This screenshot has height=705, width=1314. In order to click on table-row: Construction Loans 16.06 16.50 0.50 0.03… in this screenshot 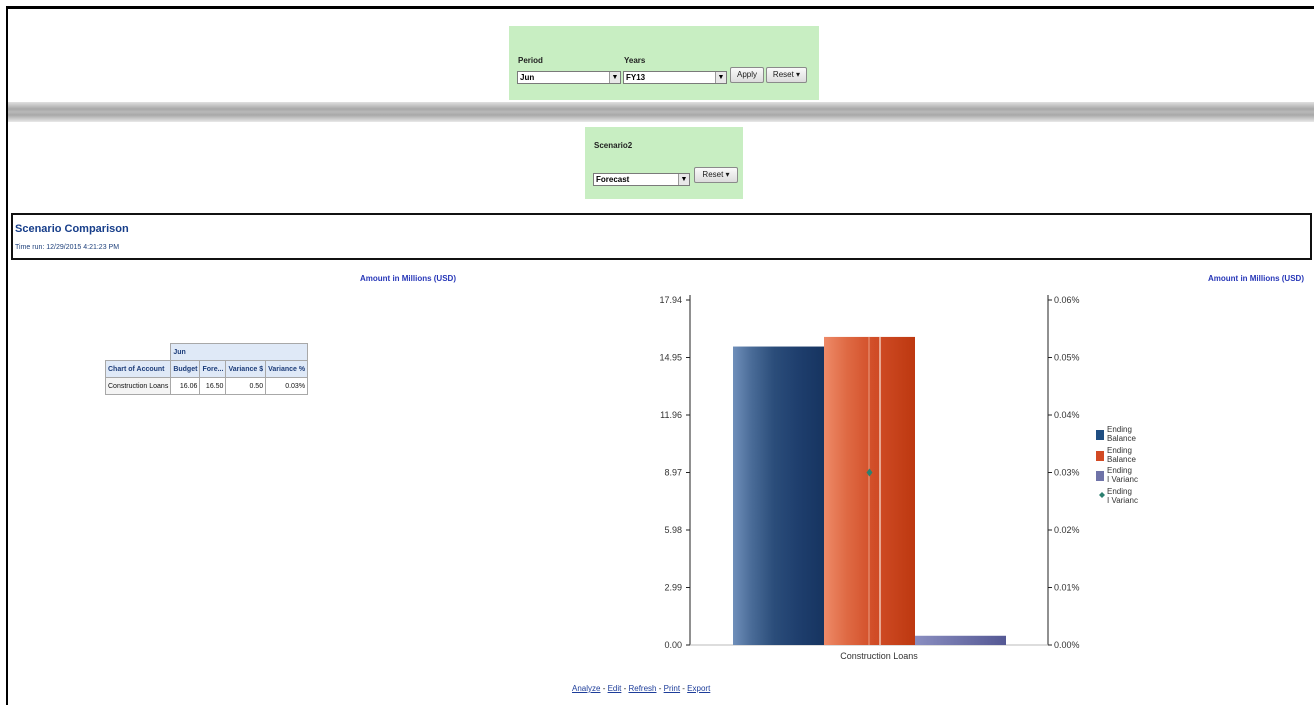, I will do `click(206, 386)`.